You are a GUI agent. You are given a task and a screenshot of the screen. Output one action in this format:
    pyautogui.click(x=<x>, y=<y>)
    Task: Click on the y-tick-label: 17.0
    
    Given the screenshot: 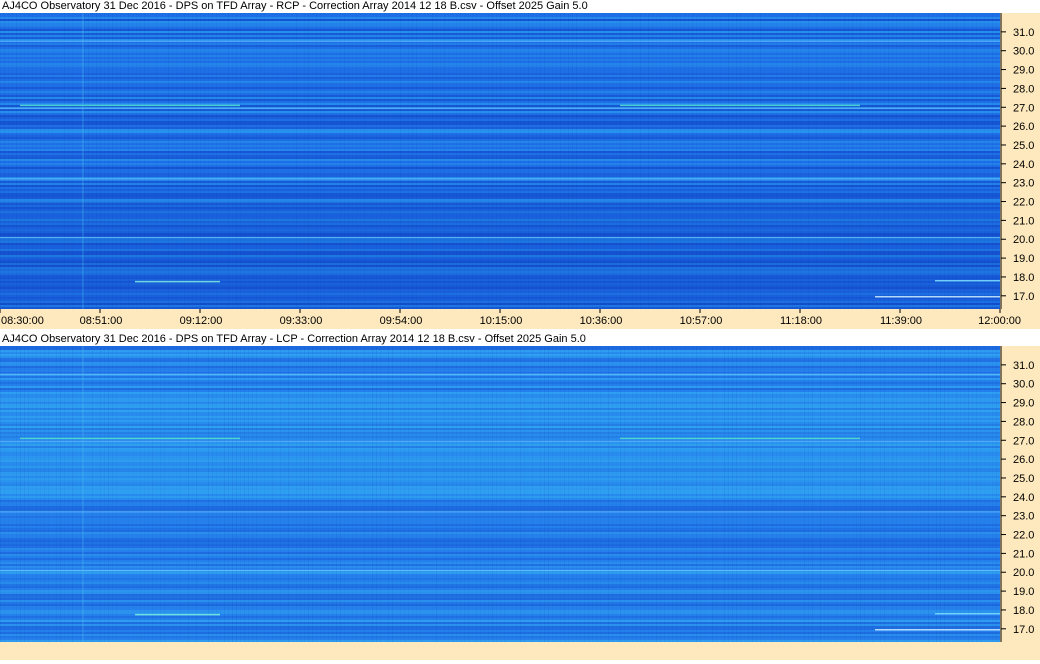 What is the action you would take?
    pyautogui.click(x=1023, y=297)
    